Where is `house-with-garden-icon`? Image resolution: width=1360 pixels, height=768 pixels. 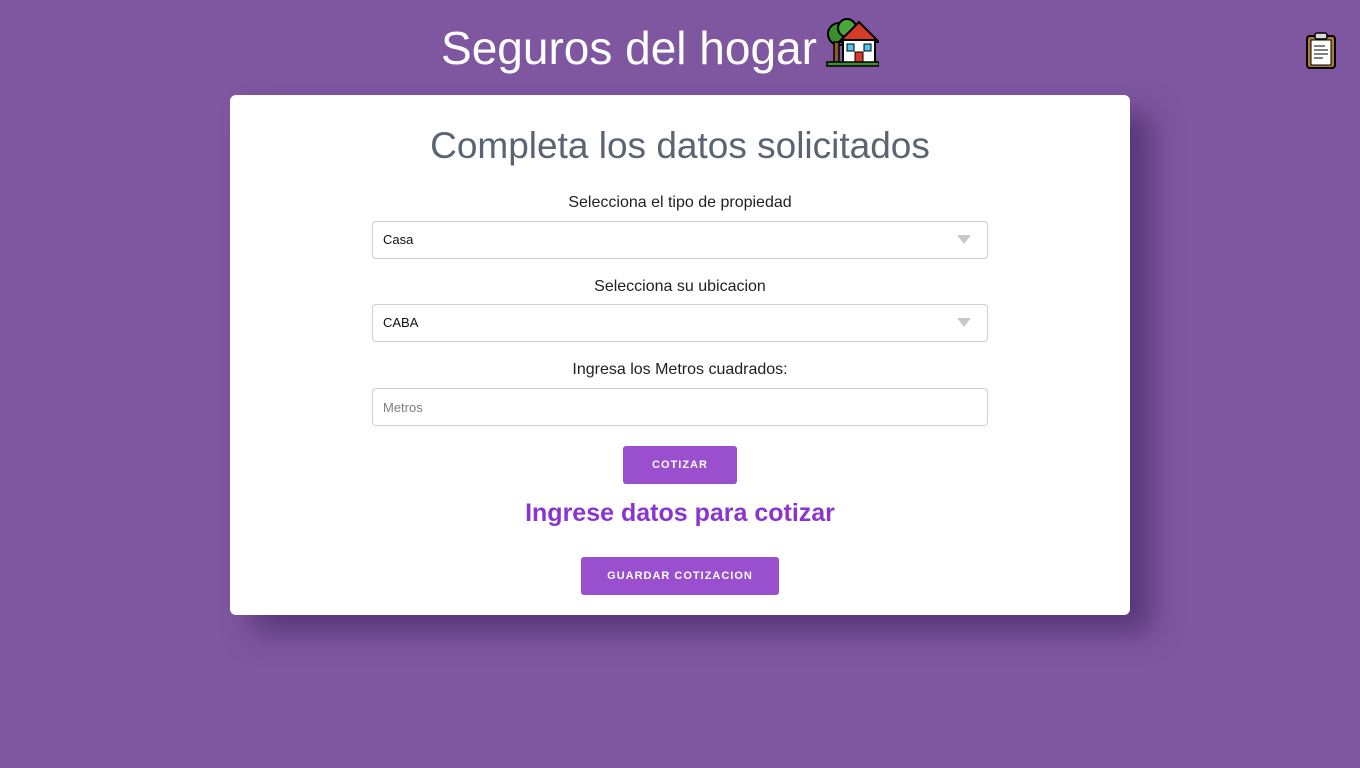
house-with-garden-icon is located at coordinates (853, 48).